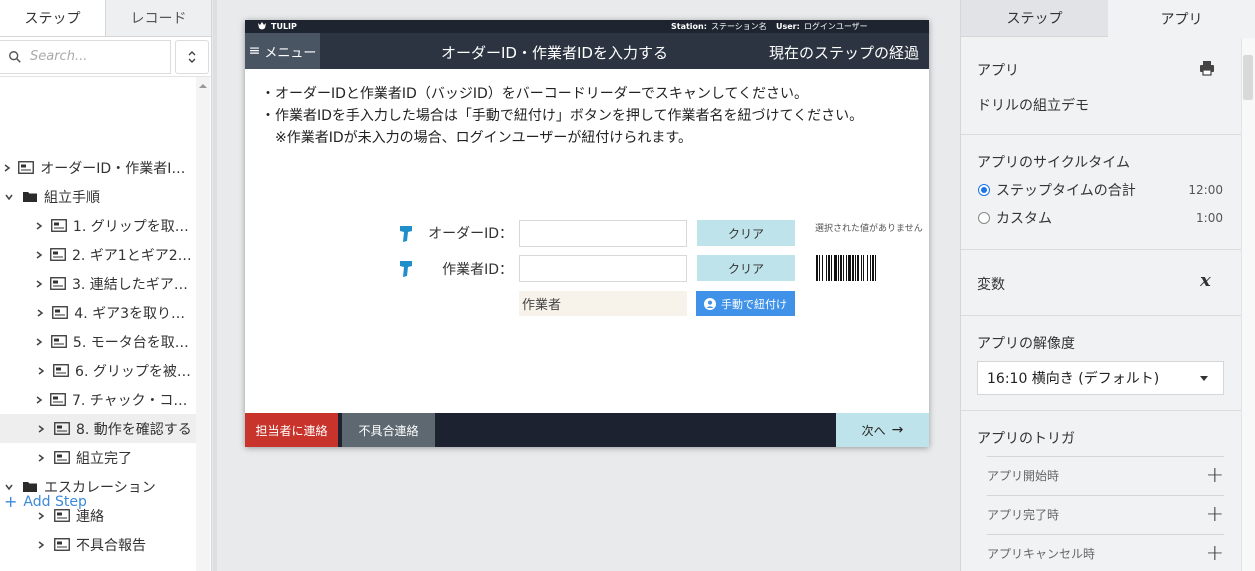 Image resolution: width=1255 pixels, height=571 pixels. Describe the element at coordinates (603, 233) in the screenshot. I see `order-id-input` at that location.